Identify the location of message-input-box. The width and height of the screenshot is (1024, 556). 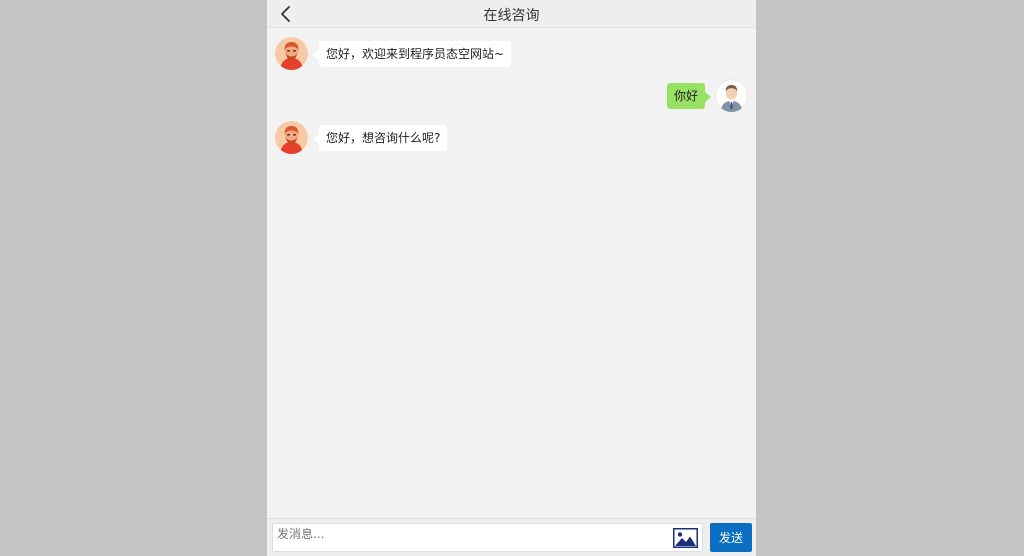
(487, 537).